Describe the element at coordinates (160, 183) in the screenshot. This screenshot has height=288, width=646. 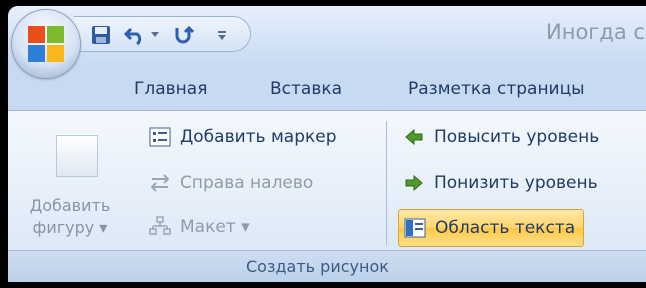
I see `right-to-left-icon` at that location.